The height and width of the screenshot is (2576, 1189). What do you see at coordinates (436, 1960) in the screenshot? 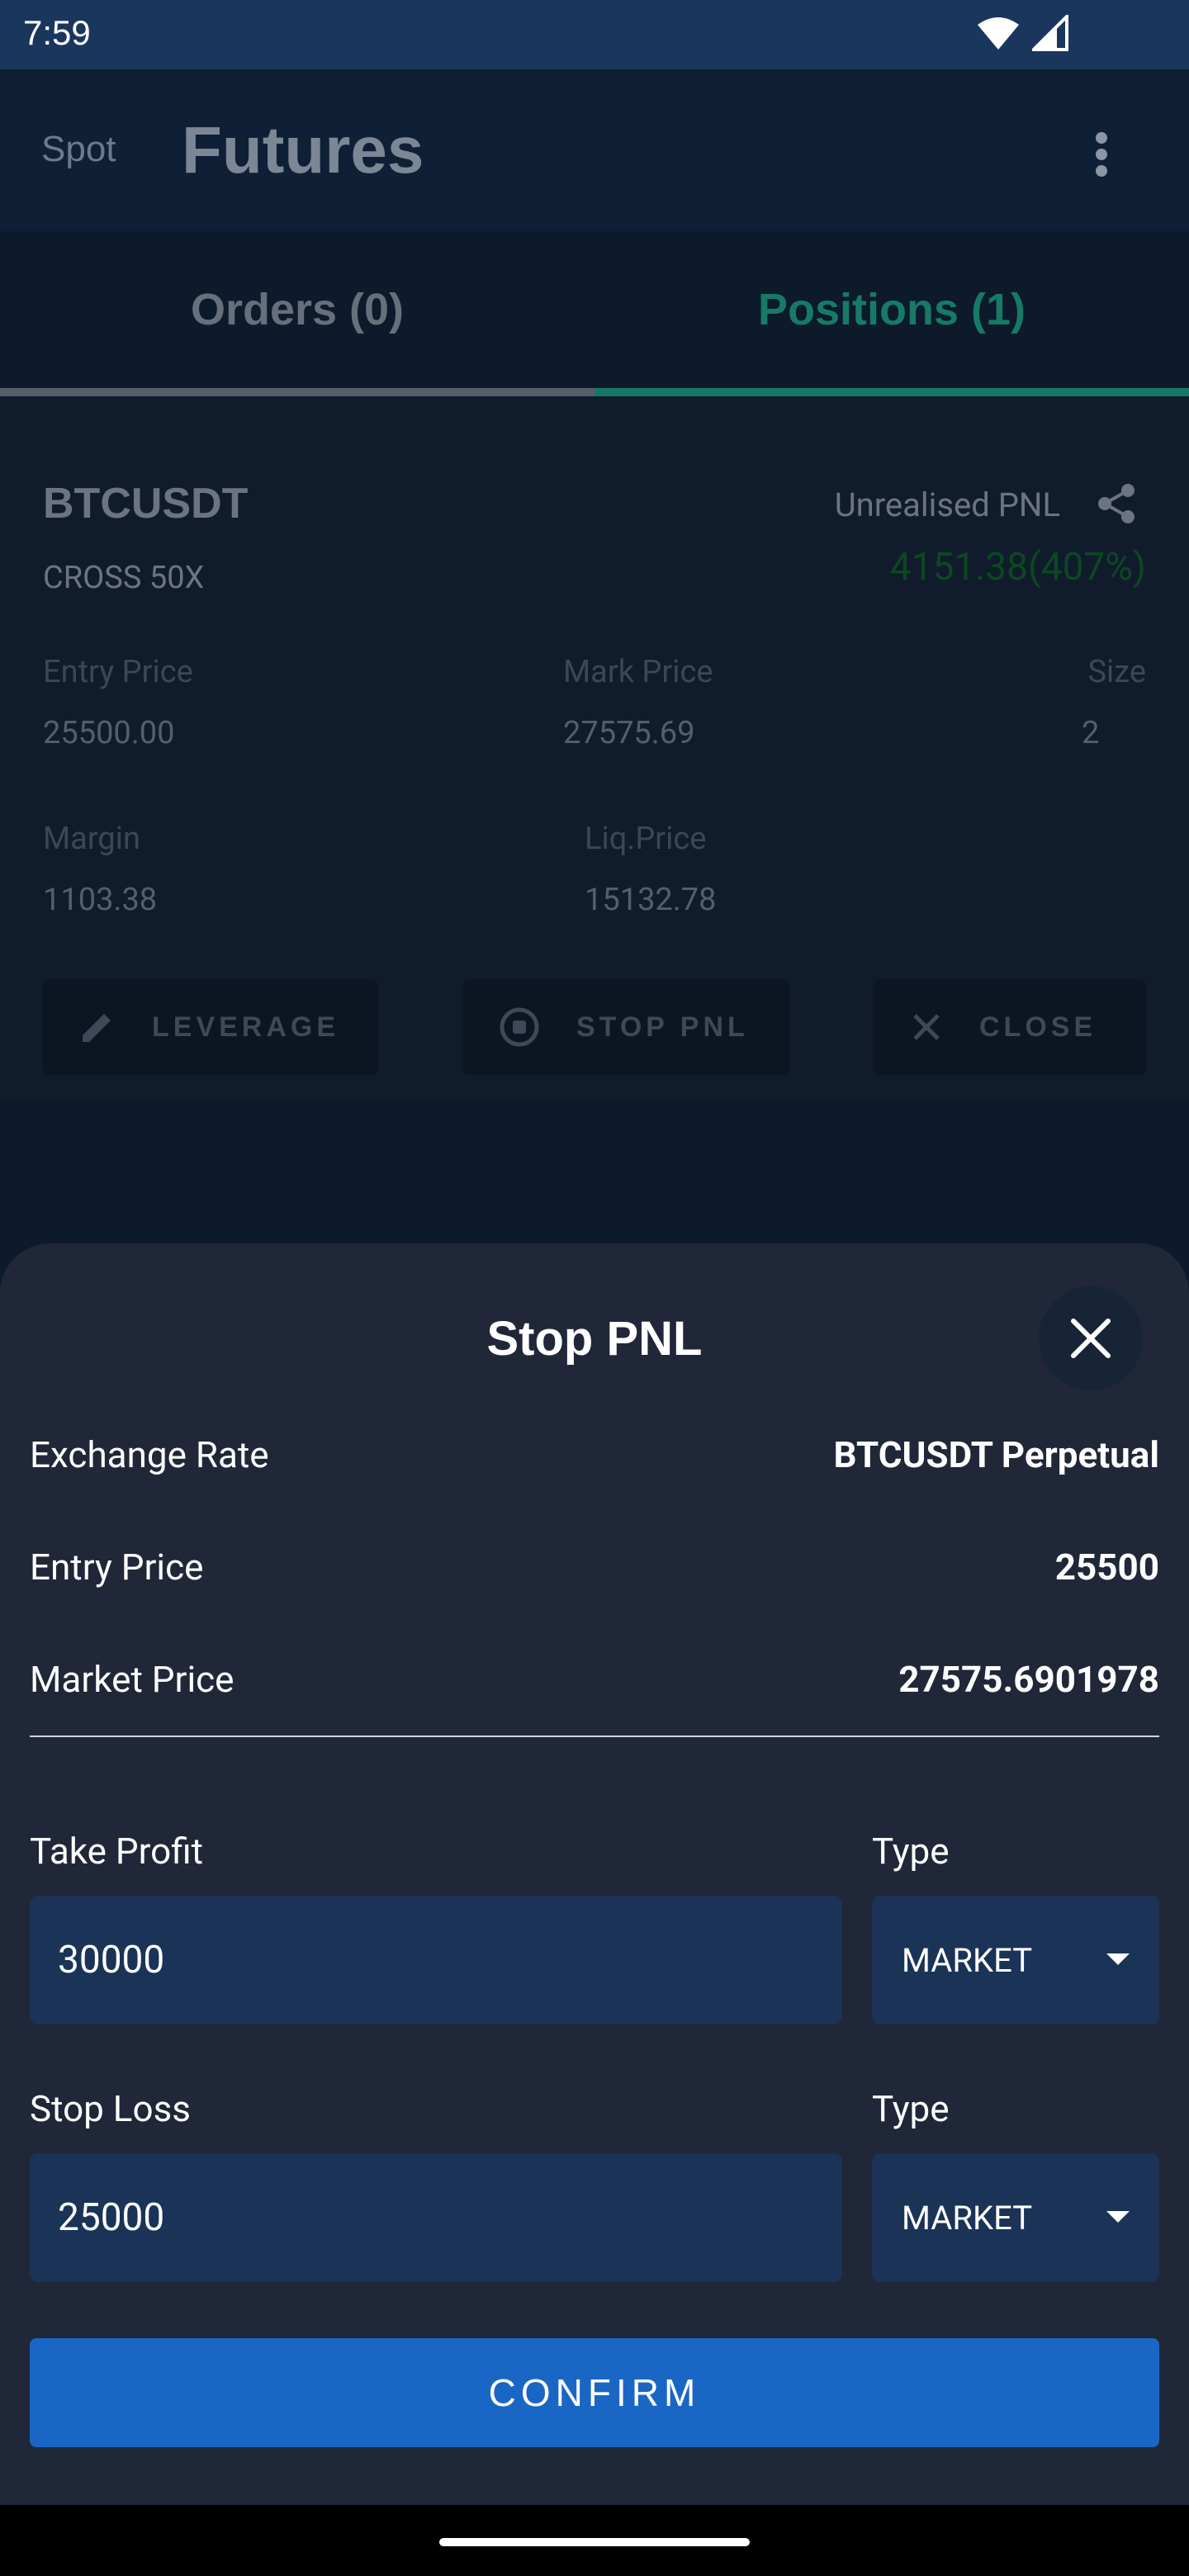
I see `take-profit-input: 30000` at bounding box center [436, 1960].